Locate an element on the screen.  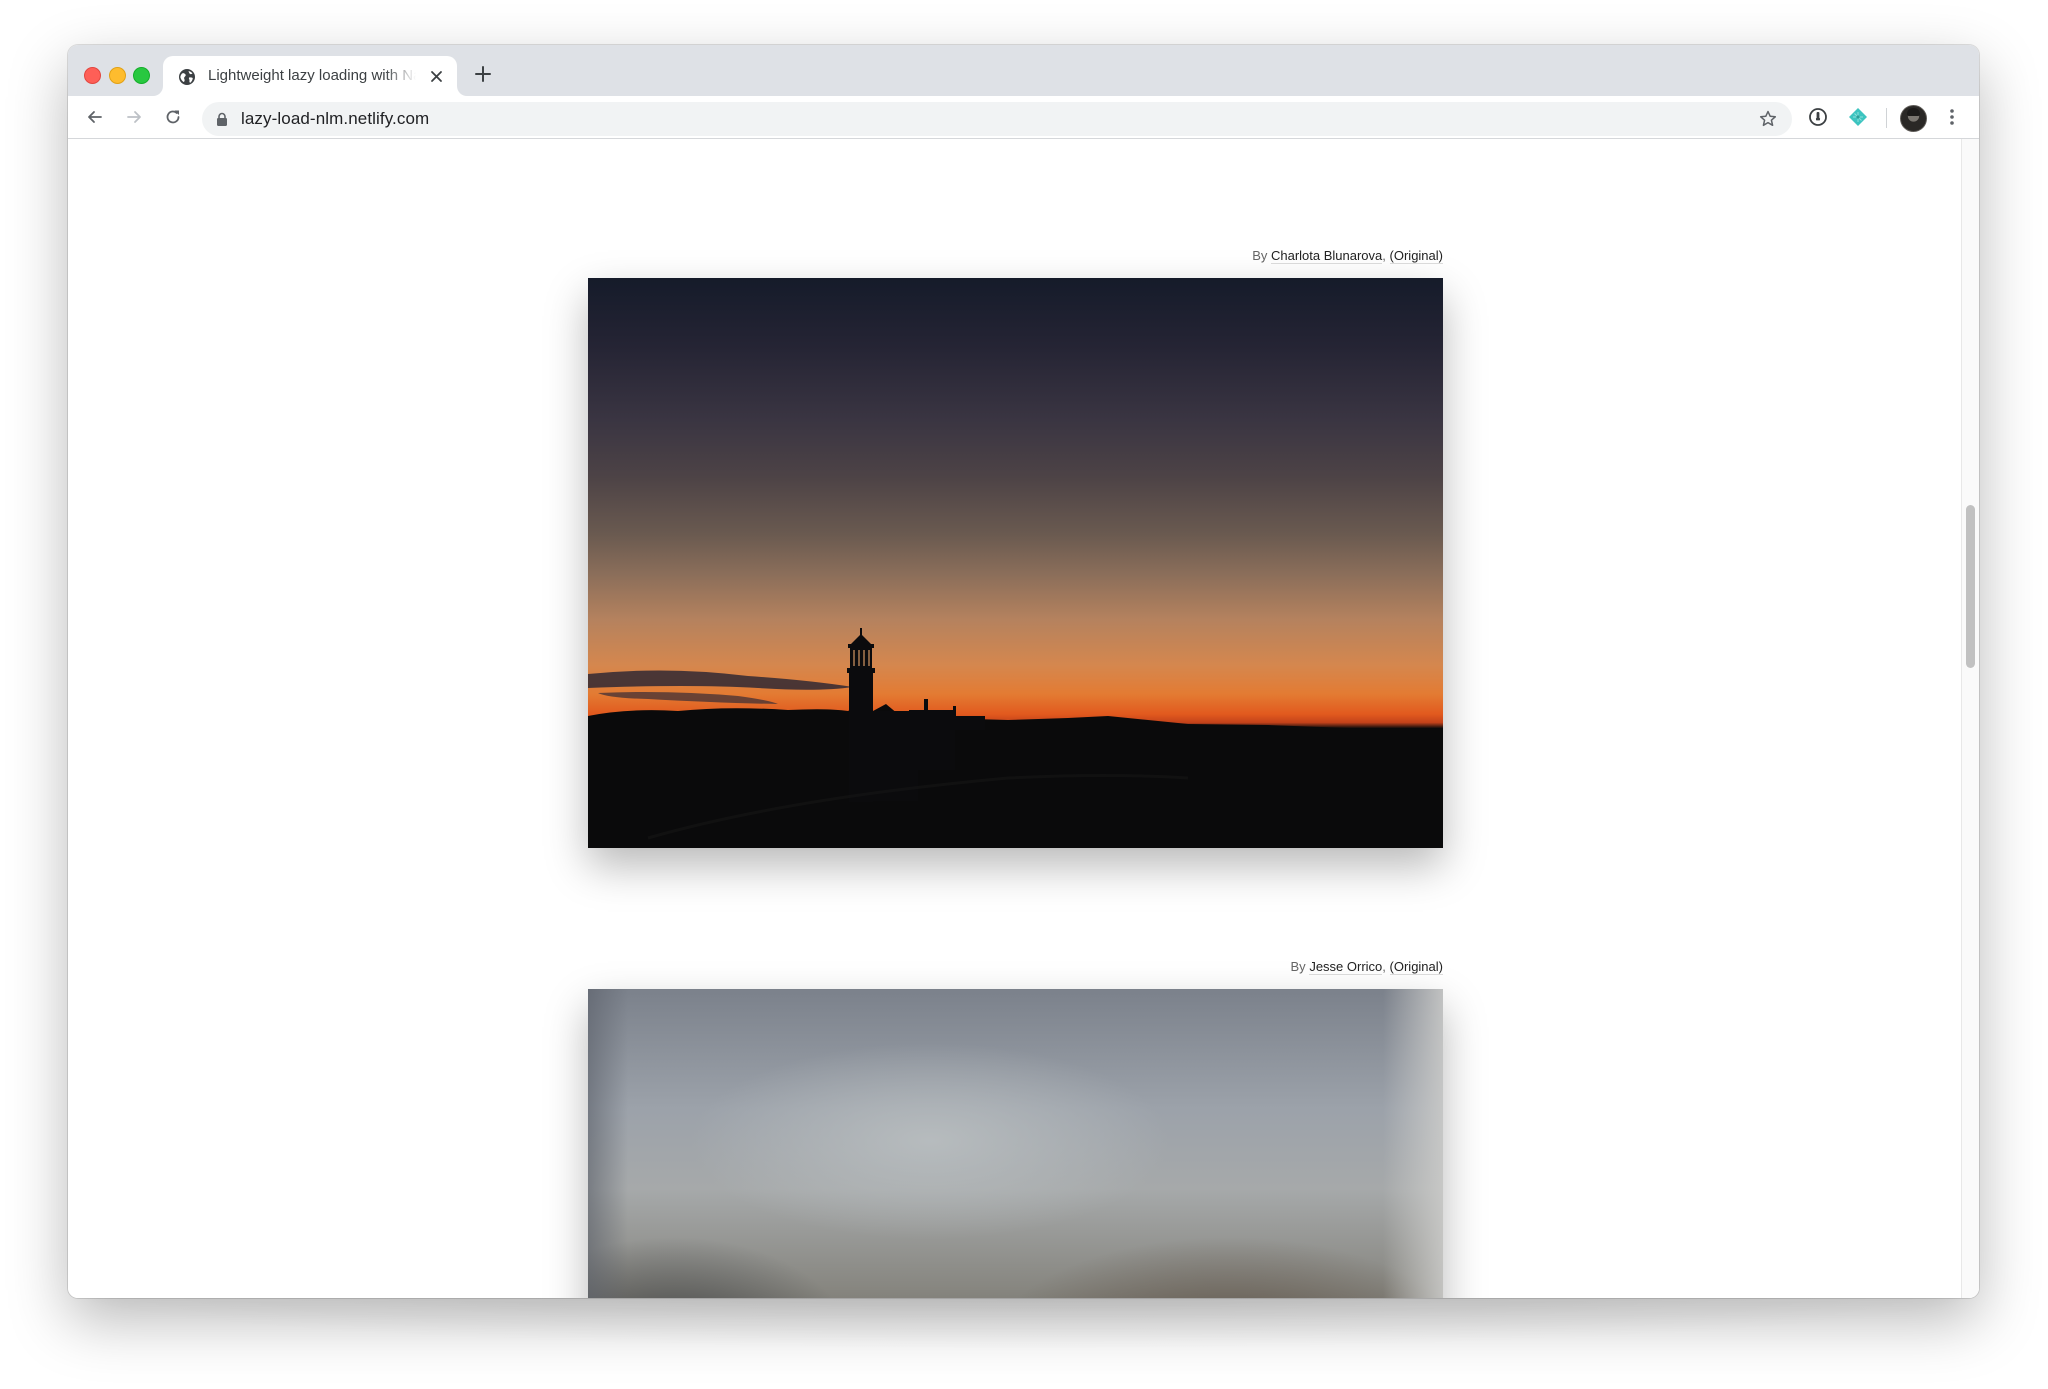
lighthouse-silhouette-graphic is located at coordinates (1015, 738).